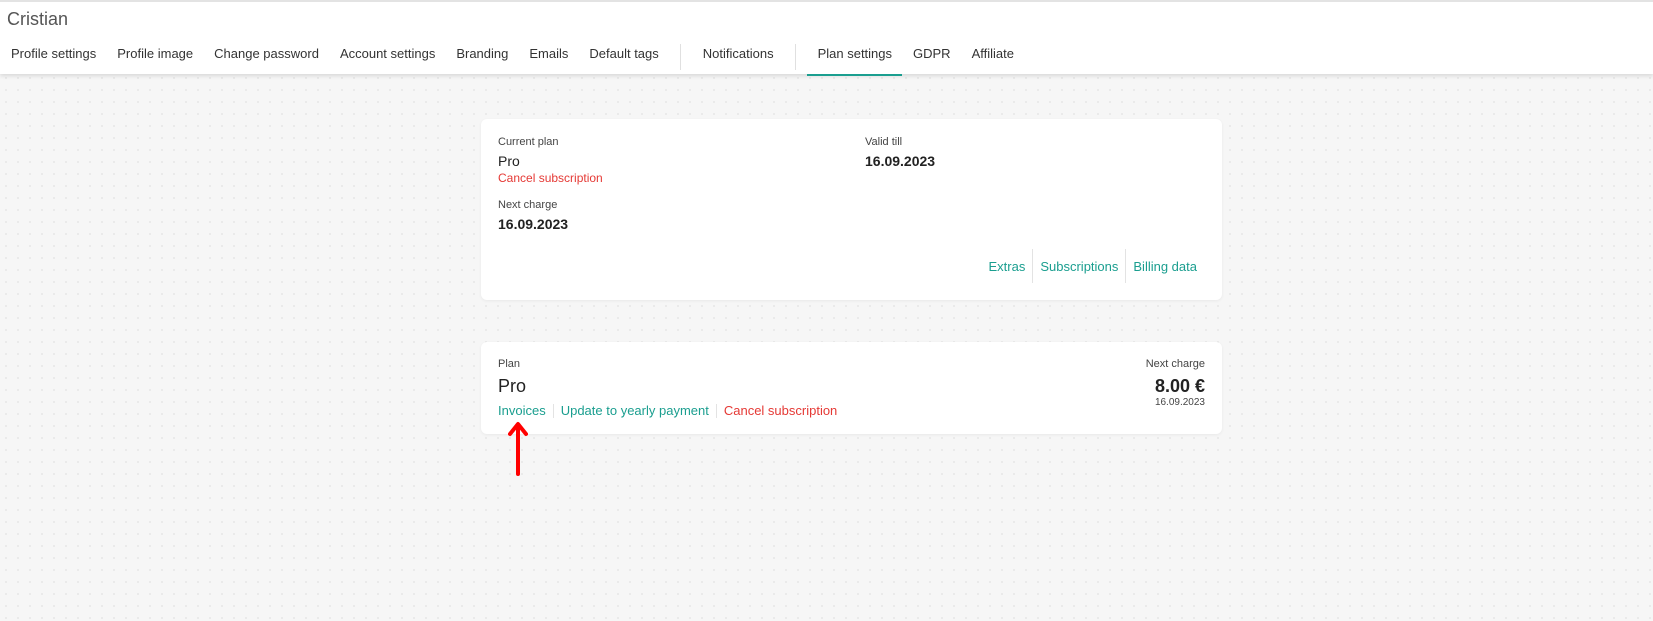  I want to click on tab-plan-settings: Plan settings, so click(854, 58).